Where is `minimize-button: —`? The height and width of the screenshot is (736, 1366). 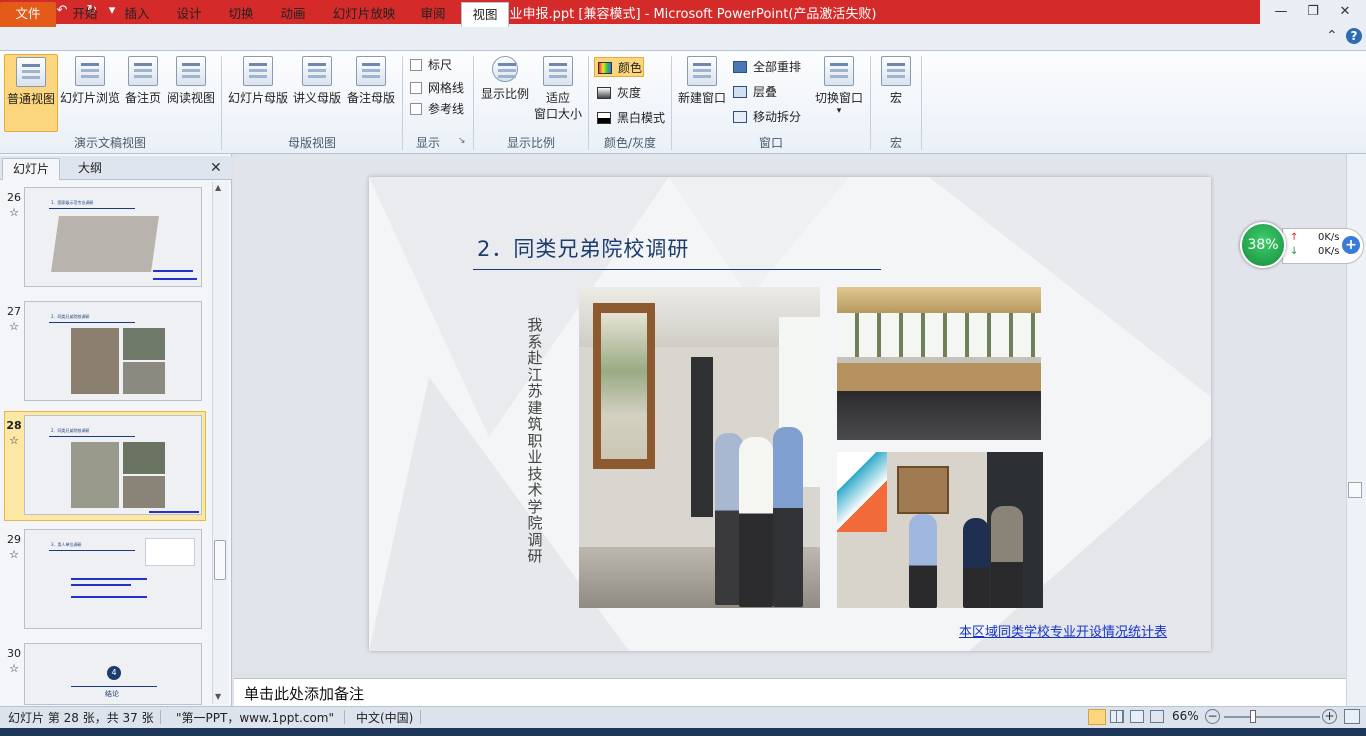 minimize-button: — is located at coordinates (1281, 12).